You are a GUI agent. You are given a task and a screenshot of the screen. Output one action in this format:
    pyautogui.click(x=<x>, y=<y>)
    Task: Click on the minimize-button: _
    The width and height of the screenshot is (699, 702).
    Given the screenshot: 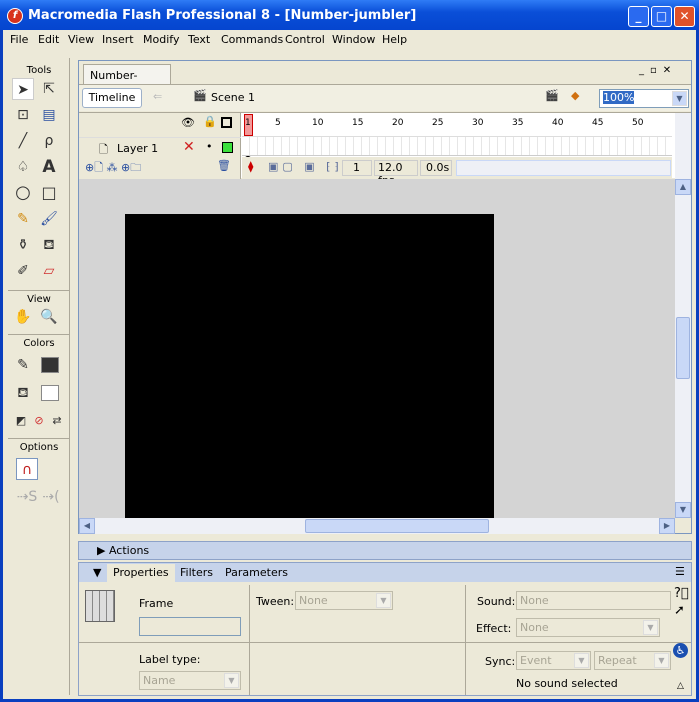 What is the action you would take?
    pyautogui.click(x=638, y=16)
    